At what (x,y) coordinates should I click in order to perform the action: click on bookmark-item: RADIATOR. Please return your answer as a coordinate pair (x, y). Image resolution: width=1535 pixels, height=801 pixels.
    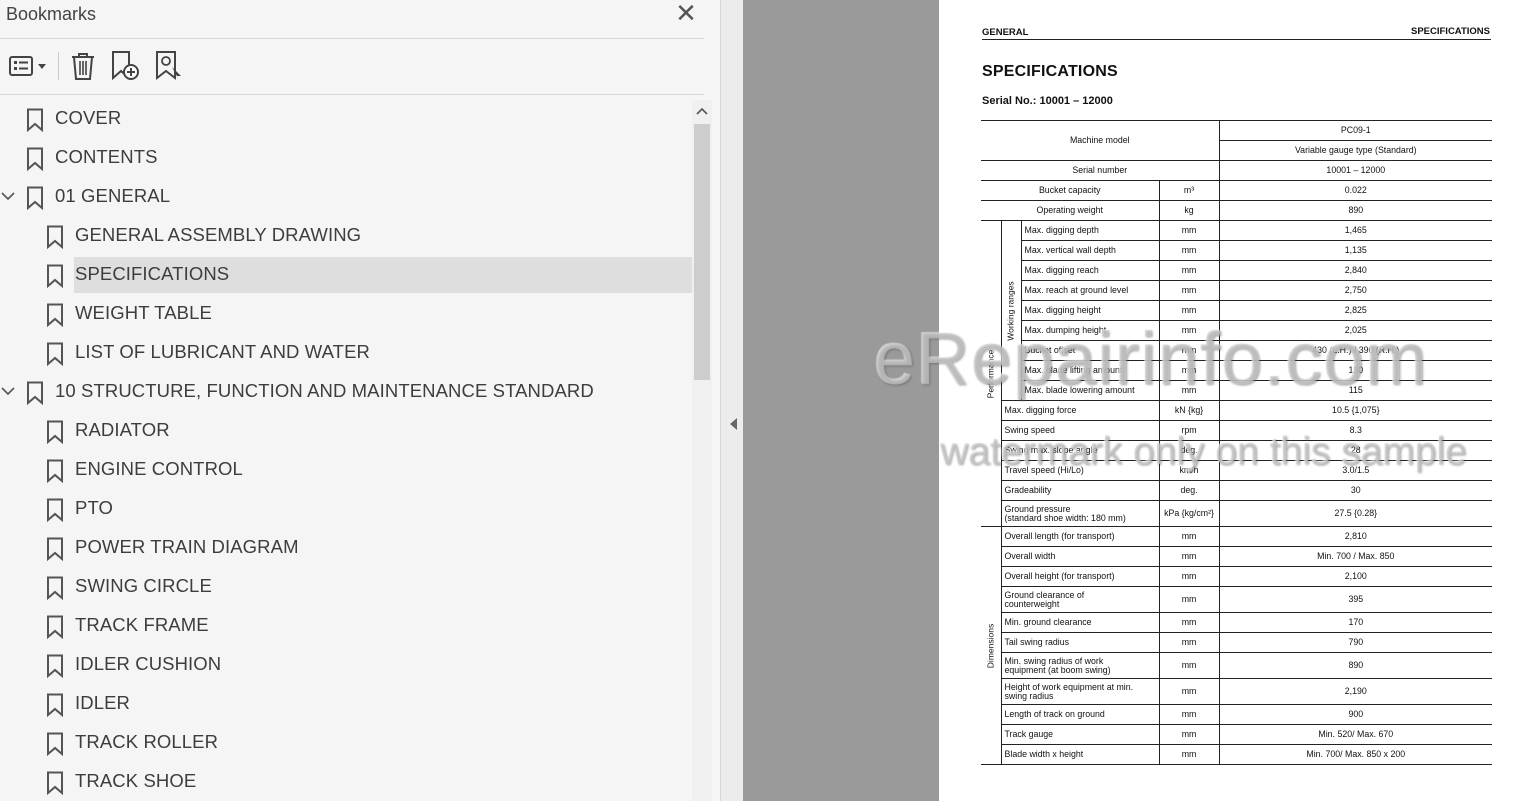
    Looking at the image, I should click on (346, 431).